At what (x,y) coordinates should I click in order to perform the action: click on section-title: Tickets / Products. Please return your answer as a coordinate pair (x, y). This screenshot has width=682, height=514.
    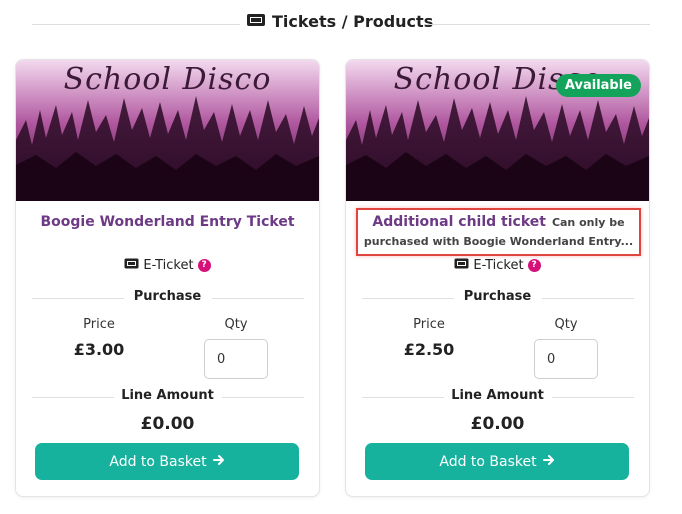
    Looking at the image, I should click on (339, 21).